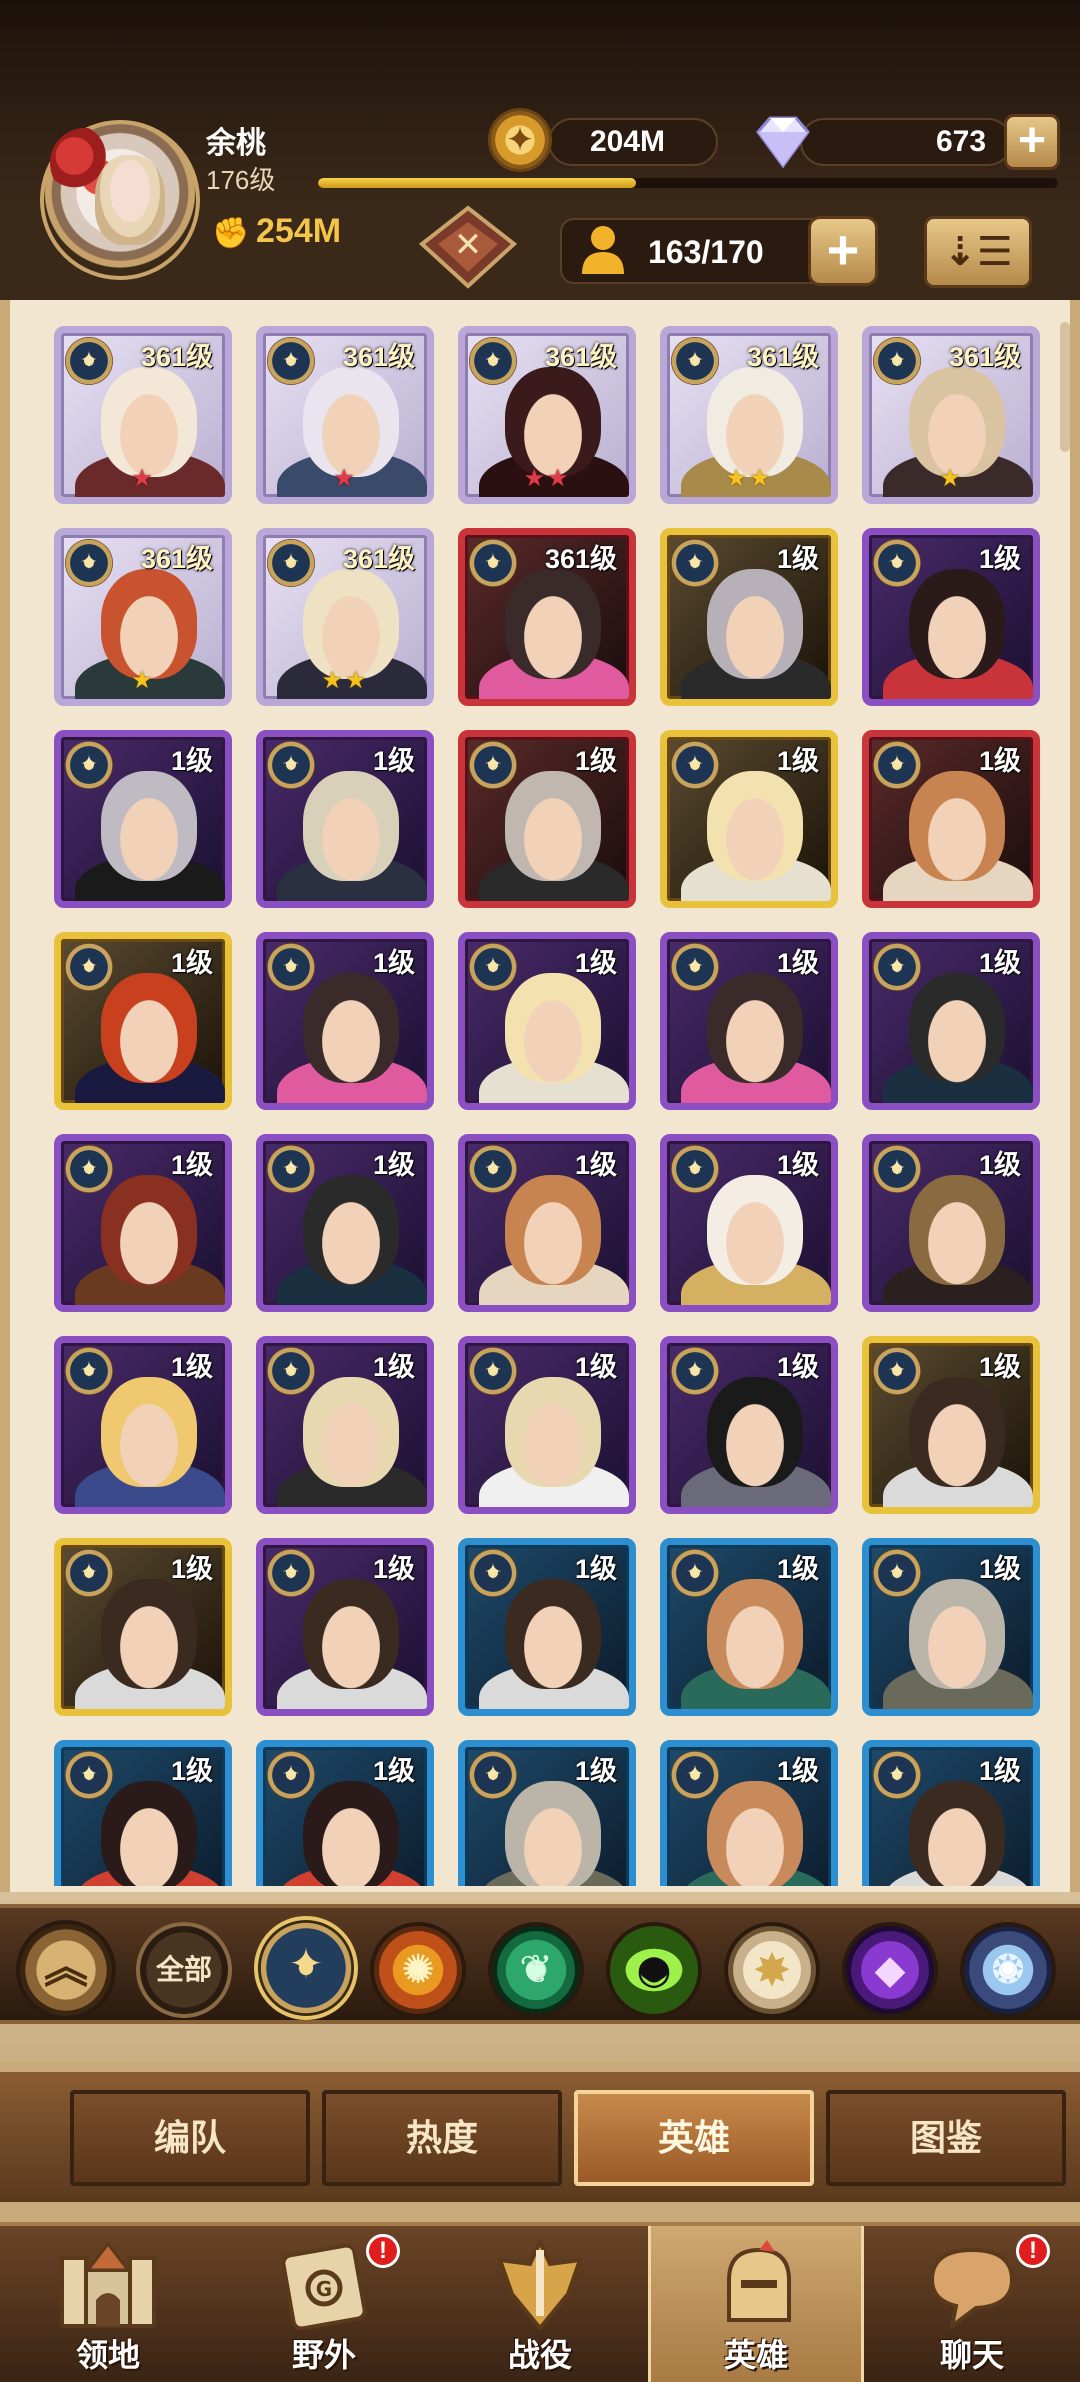 The width and height of the screenshot is (1080, 2382). I want to click on nav-item-chat: ! 聊天, so click(972, 2304).